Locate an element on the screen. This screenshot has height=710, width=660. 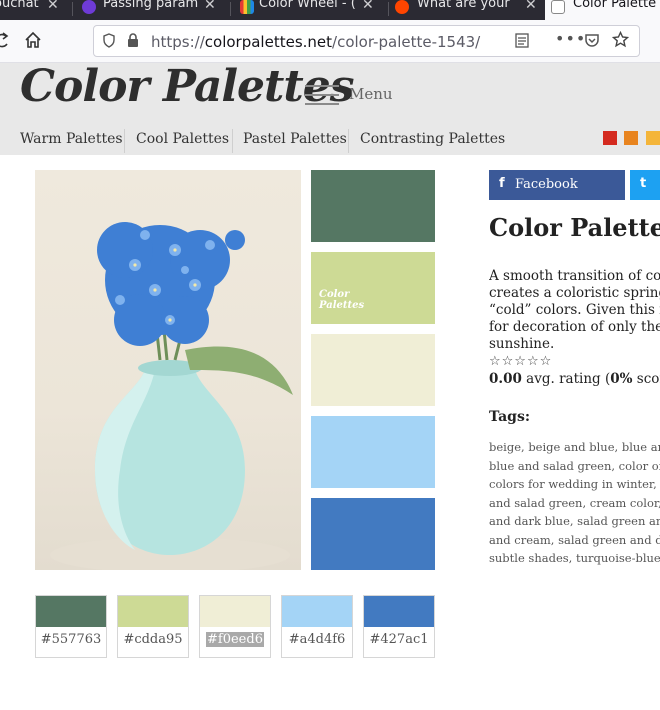
twitter-icon: t is located at coordinates (643, 183).